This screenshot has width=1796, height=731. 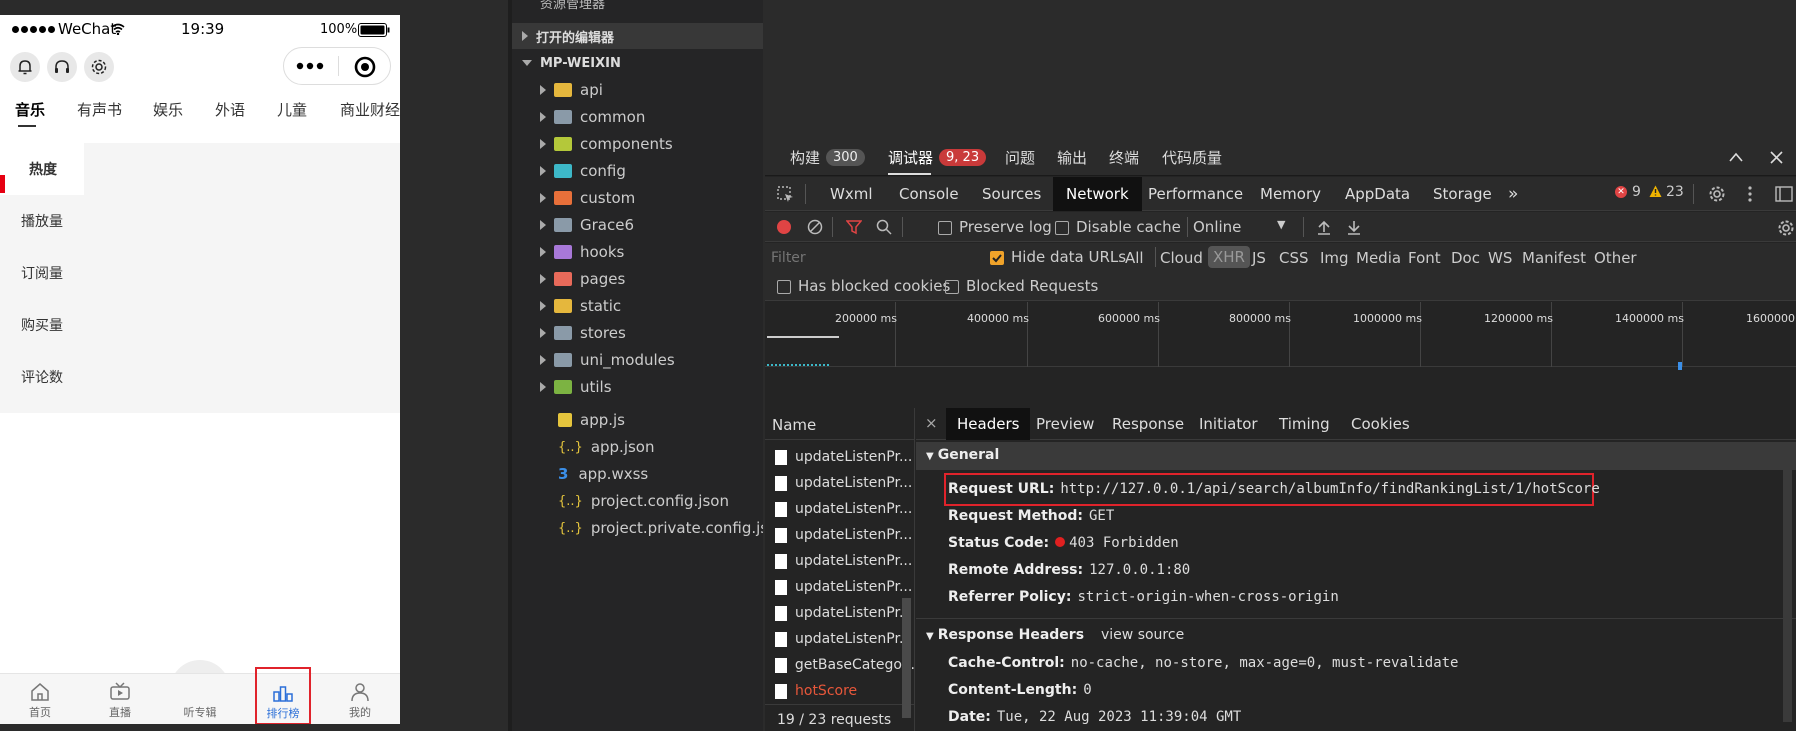 I want to click on tab-preview: Preview, so click(x=1065, y=424).